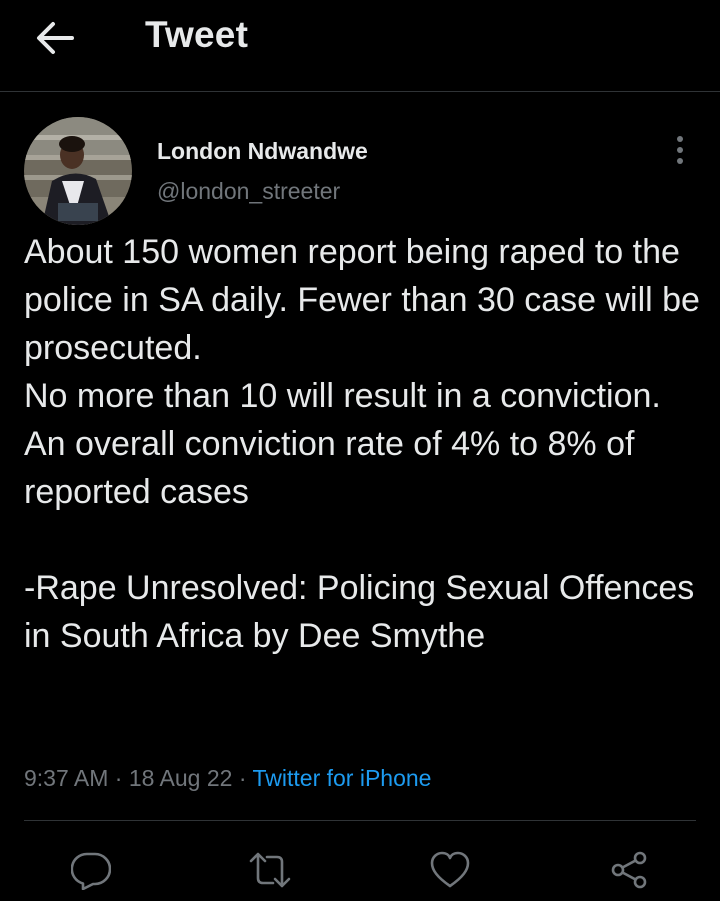 The image size is (720, 901). I want to click on retweet-icon, so click(270, 870).